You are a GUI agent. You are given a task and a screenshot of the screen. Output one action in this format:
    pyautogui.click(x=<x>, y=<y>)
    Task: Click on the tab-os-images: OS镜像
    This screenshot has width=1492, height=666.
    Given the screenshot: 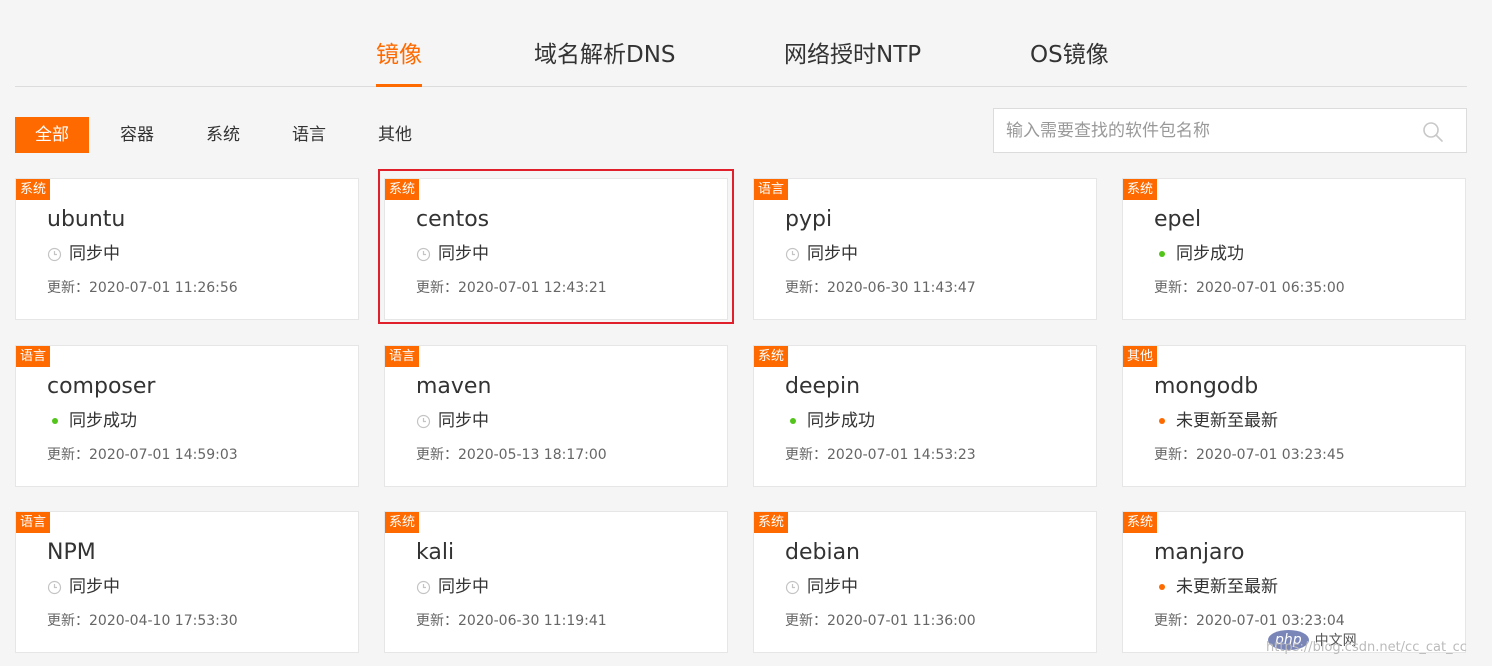 What is the action you would take?
    pyautogui.click(x=1069, y=55)
    